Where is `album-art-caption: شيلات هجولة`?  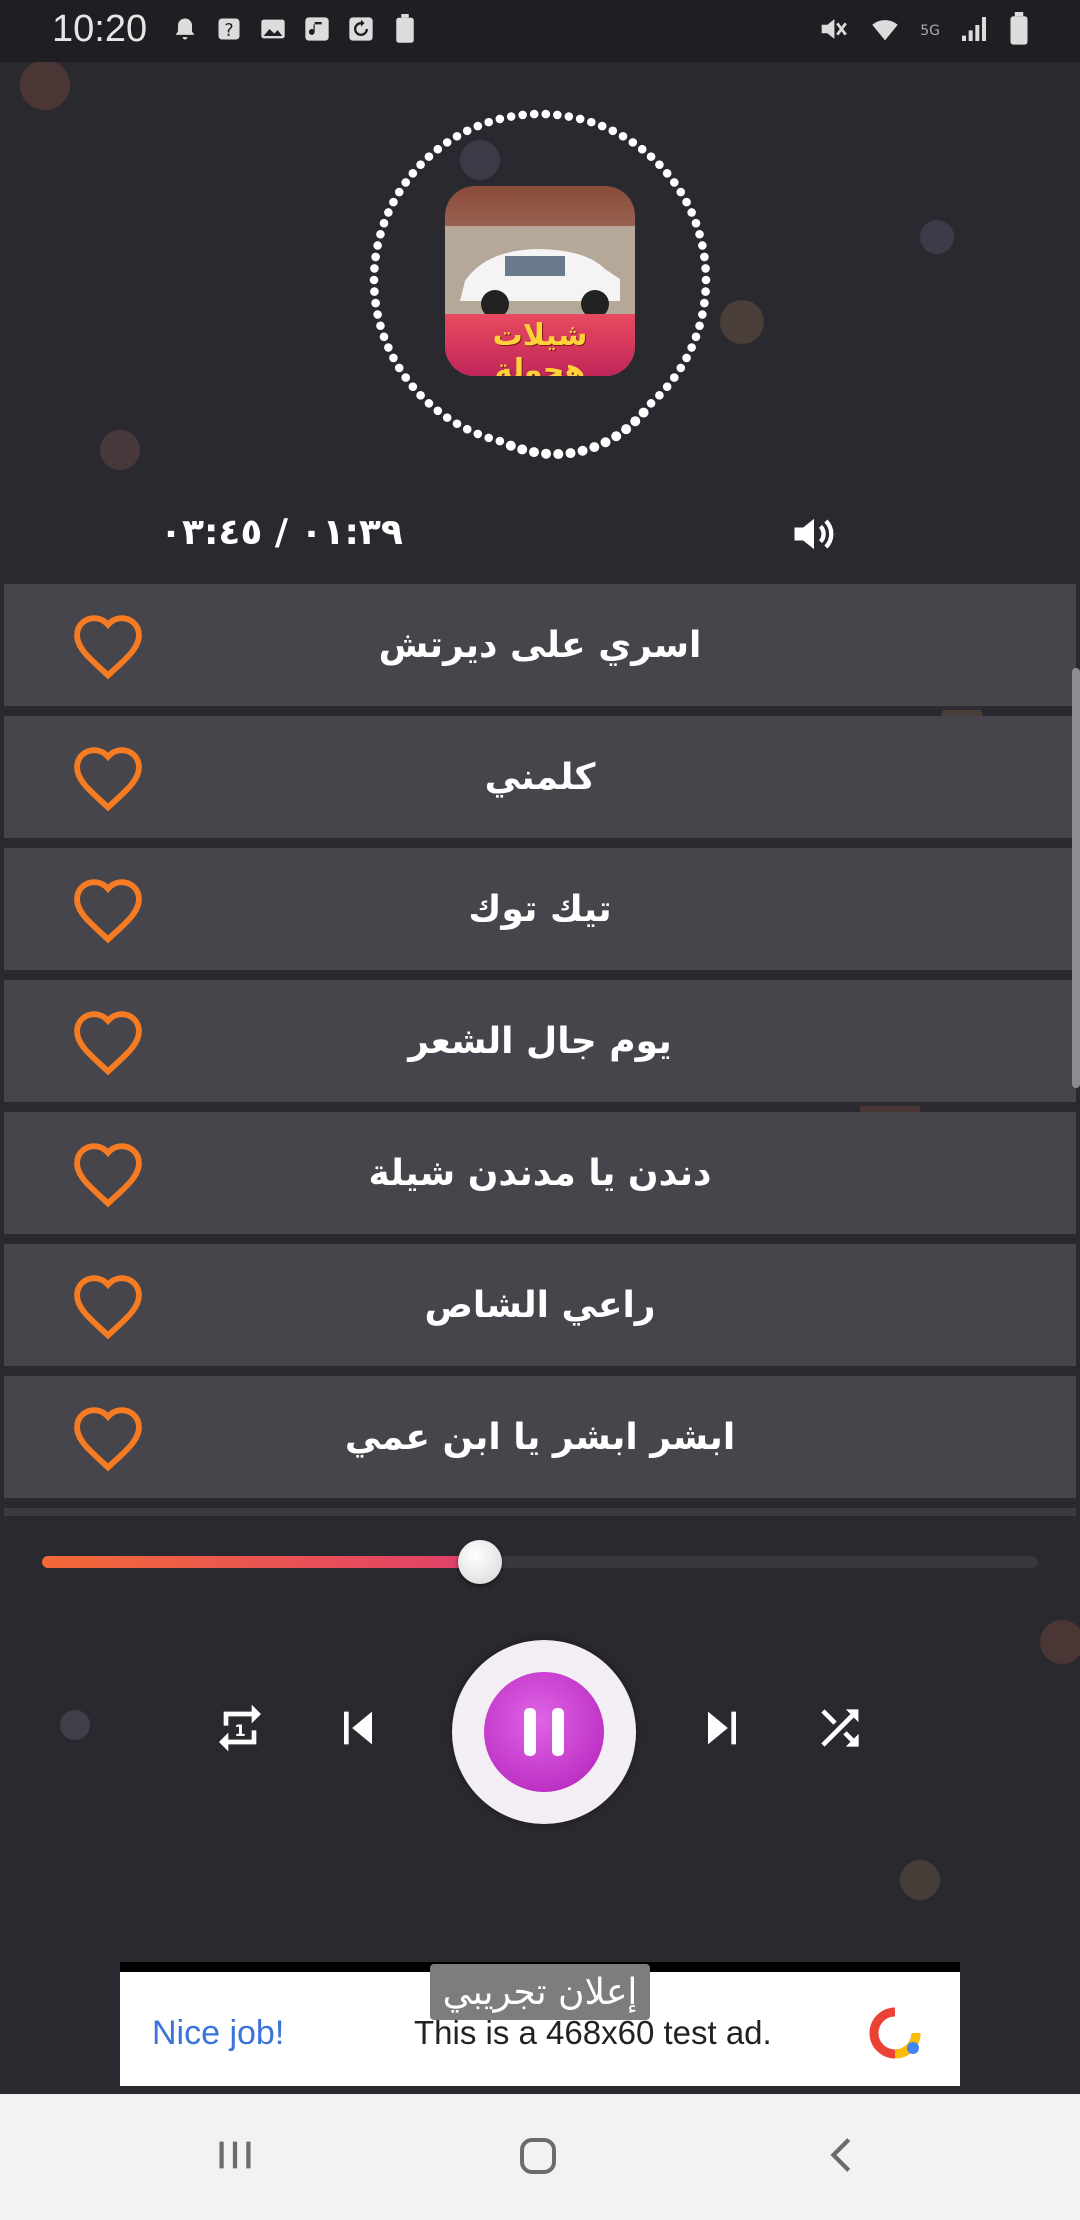 album-art-caption: شيلات هجولة is located at coordinates (540, 347).